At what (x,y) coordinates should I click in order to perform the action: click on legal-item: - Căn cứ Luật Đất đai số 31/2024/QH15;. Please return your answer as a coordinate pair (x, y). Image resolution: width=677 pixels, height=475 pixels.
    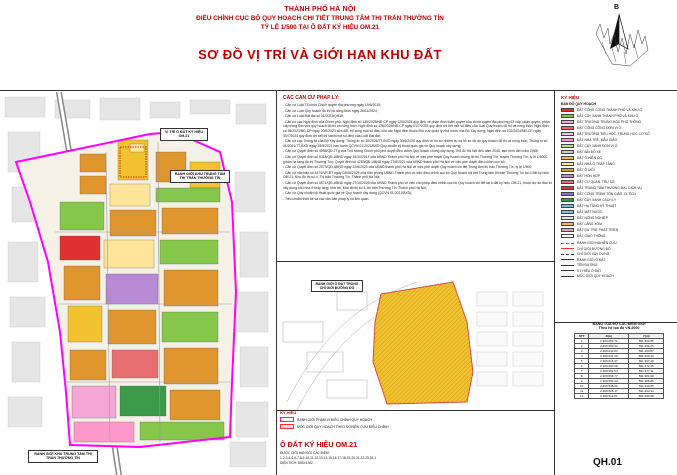
    Looking at the image, I should click on (313, 116).